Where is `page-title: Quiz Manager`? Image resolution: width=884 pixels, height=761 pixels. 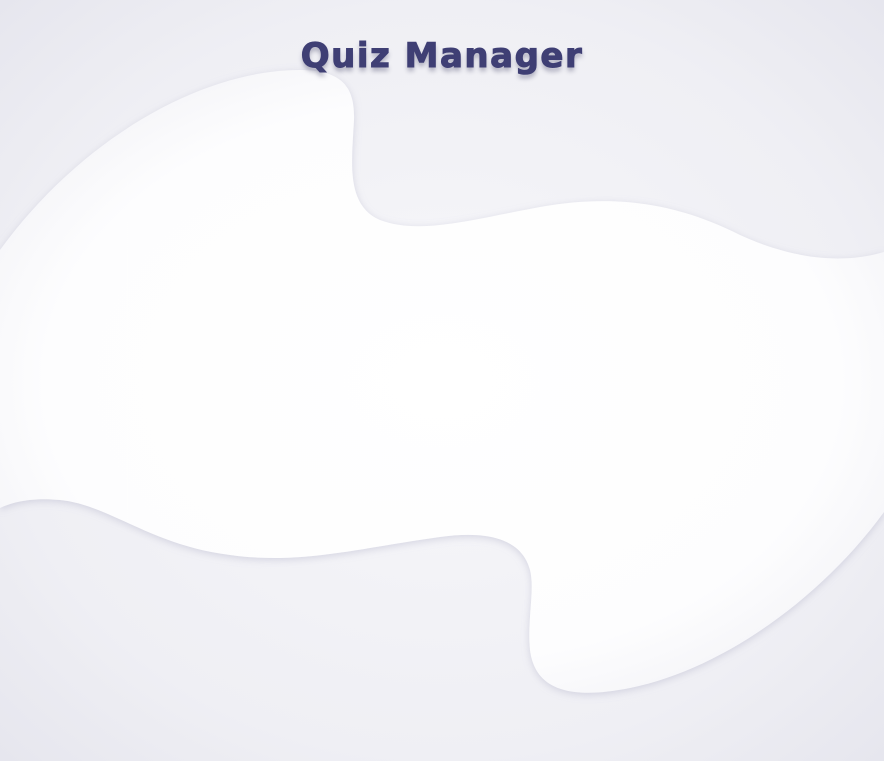 page-title: Quiz Manager is located at coordinates (442, 56).